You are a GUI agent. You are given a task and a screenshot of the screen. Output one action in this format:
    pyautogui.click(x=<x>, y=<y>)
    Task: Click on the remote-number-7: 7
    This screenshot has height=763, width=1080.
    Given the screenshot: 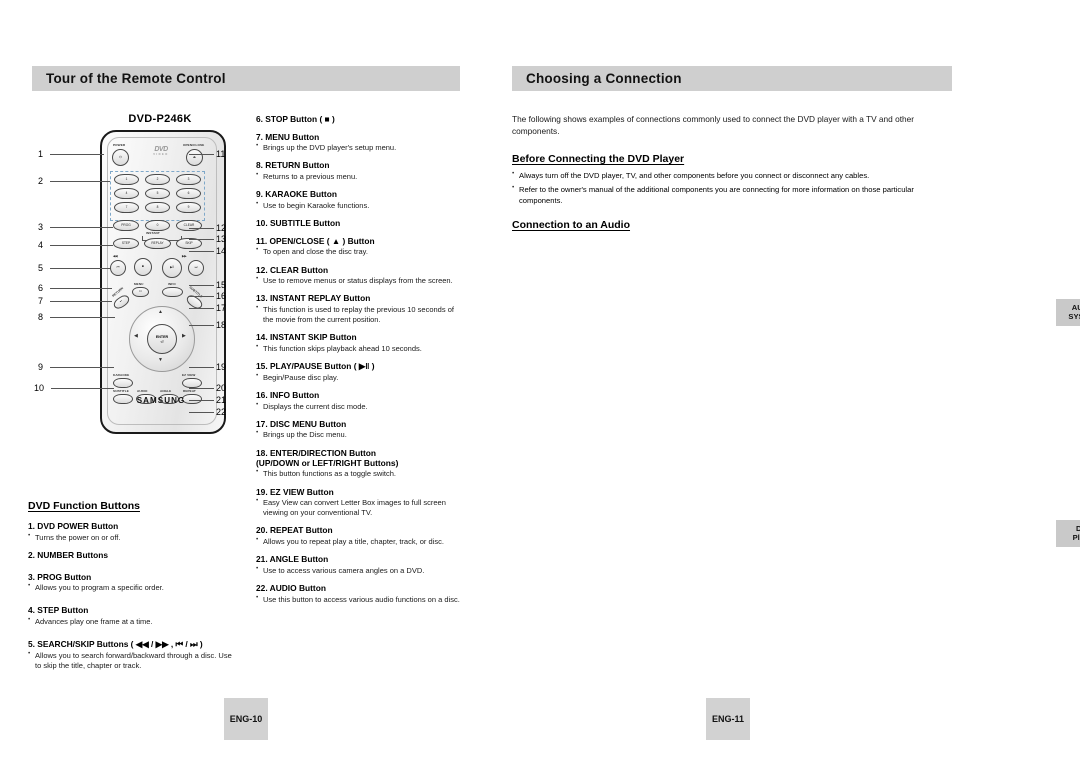 What is the action you would take?
    pyautogui.click(x=126, y=207)
    